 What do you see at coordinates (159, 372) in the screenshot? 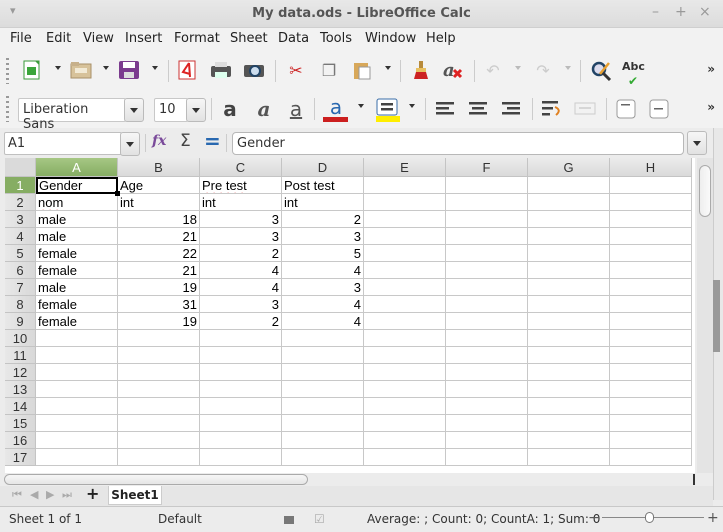
I see `cell-b12` at bounding box center [159, 372].